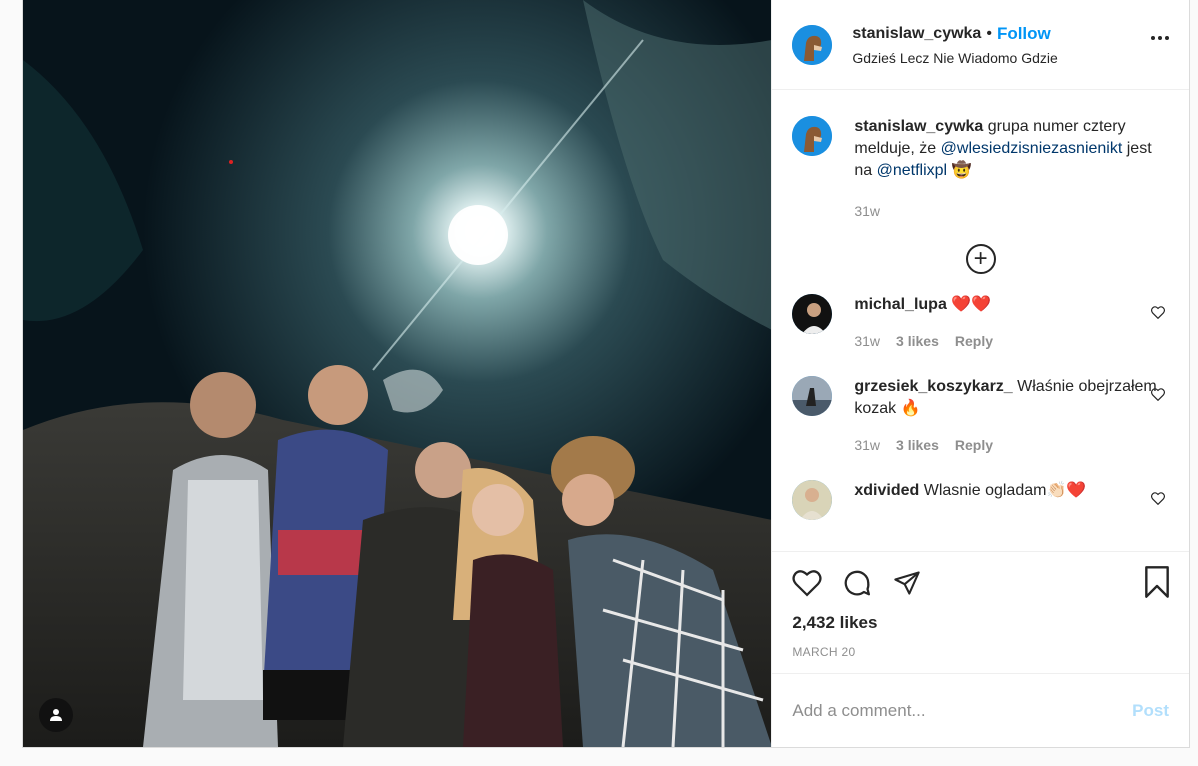 This screenshot has width=1198, height=766. I want to click on comment-text: ❤️❤️, so click(971, 304).